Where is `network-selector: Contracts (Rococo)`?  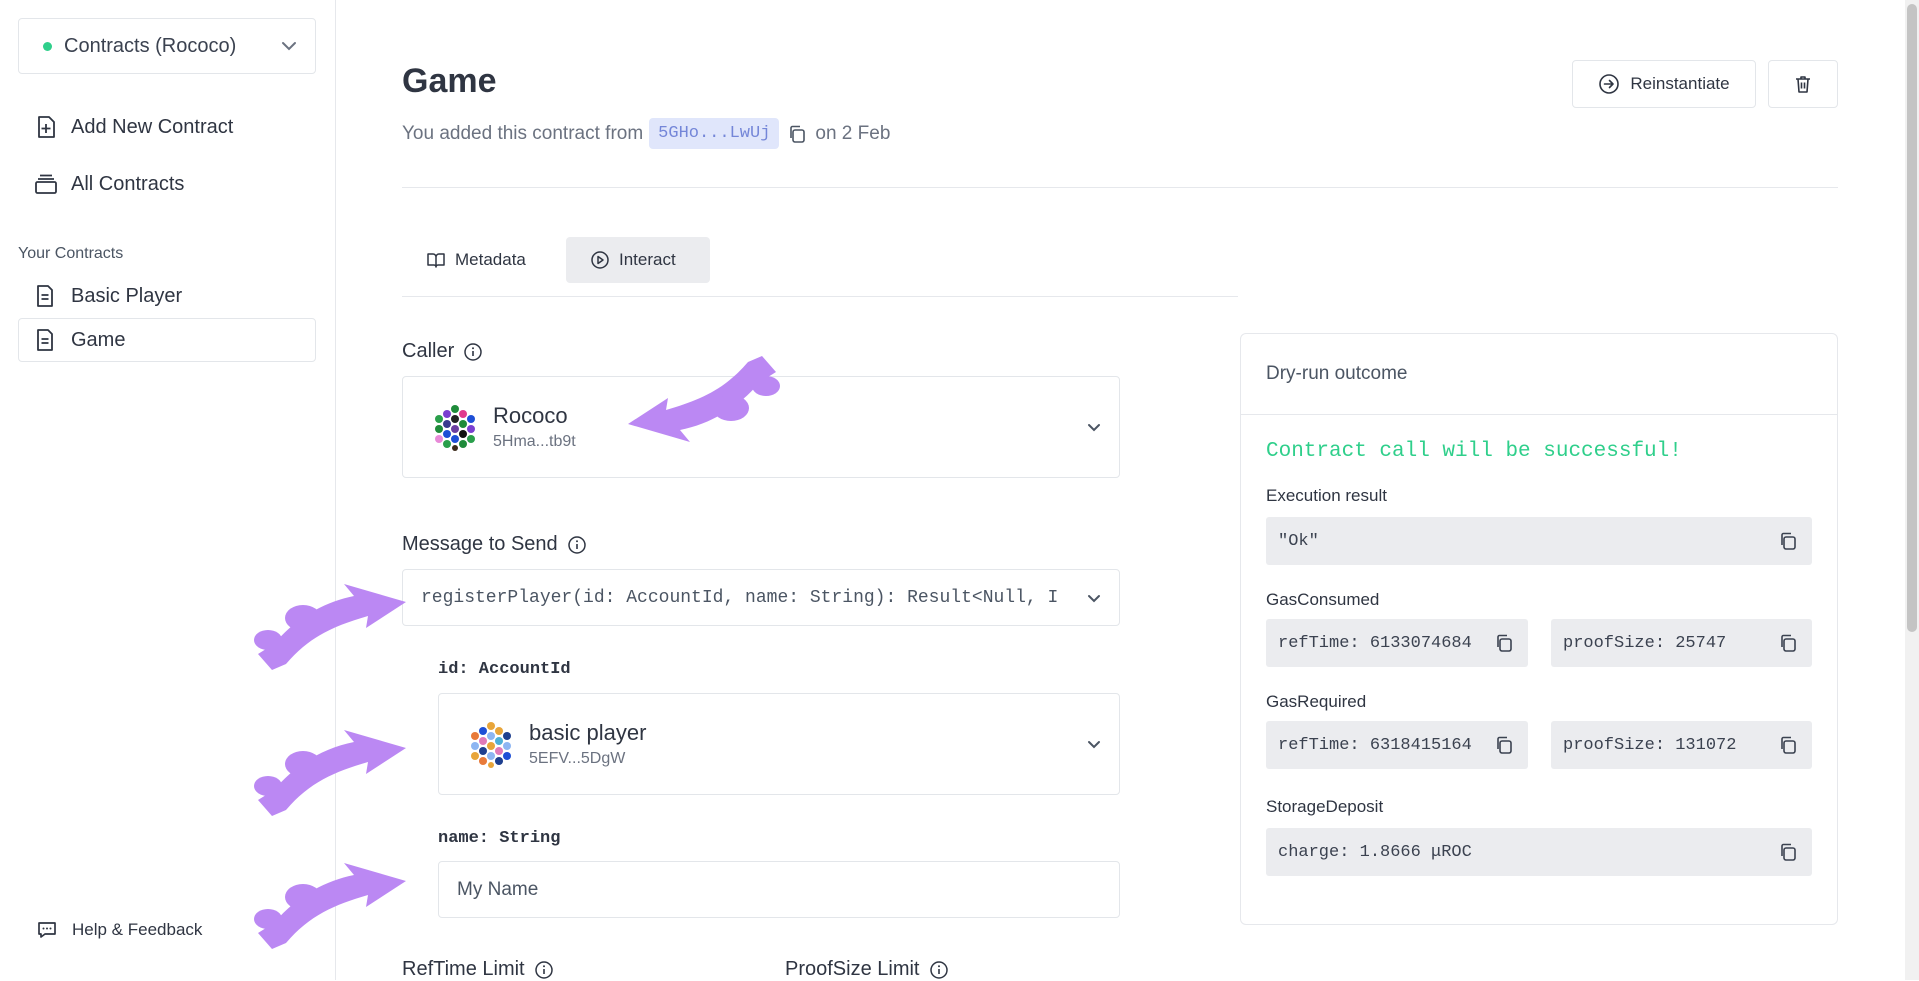
network-selector: Contracts (Rococo) is located at coordinates (167, 46).